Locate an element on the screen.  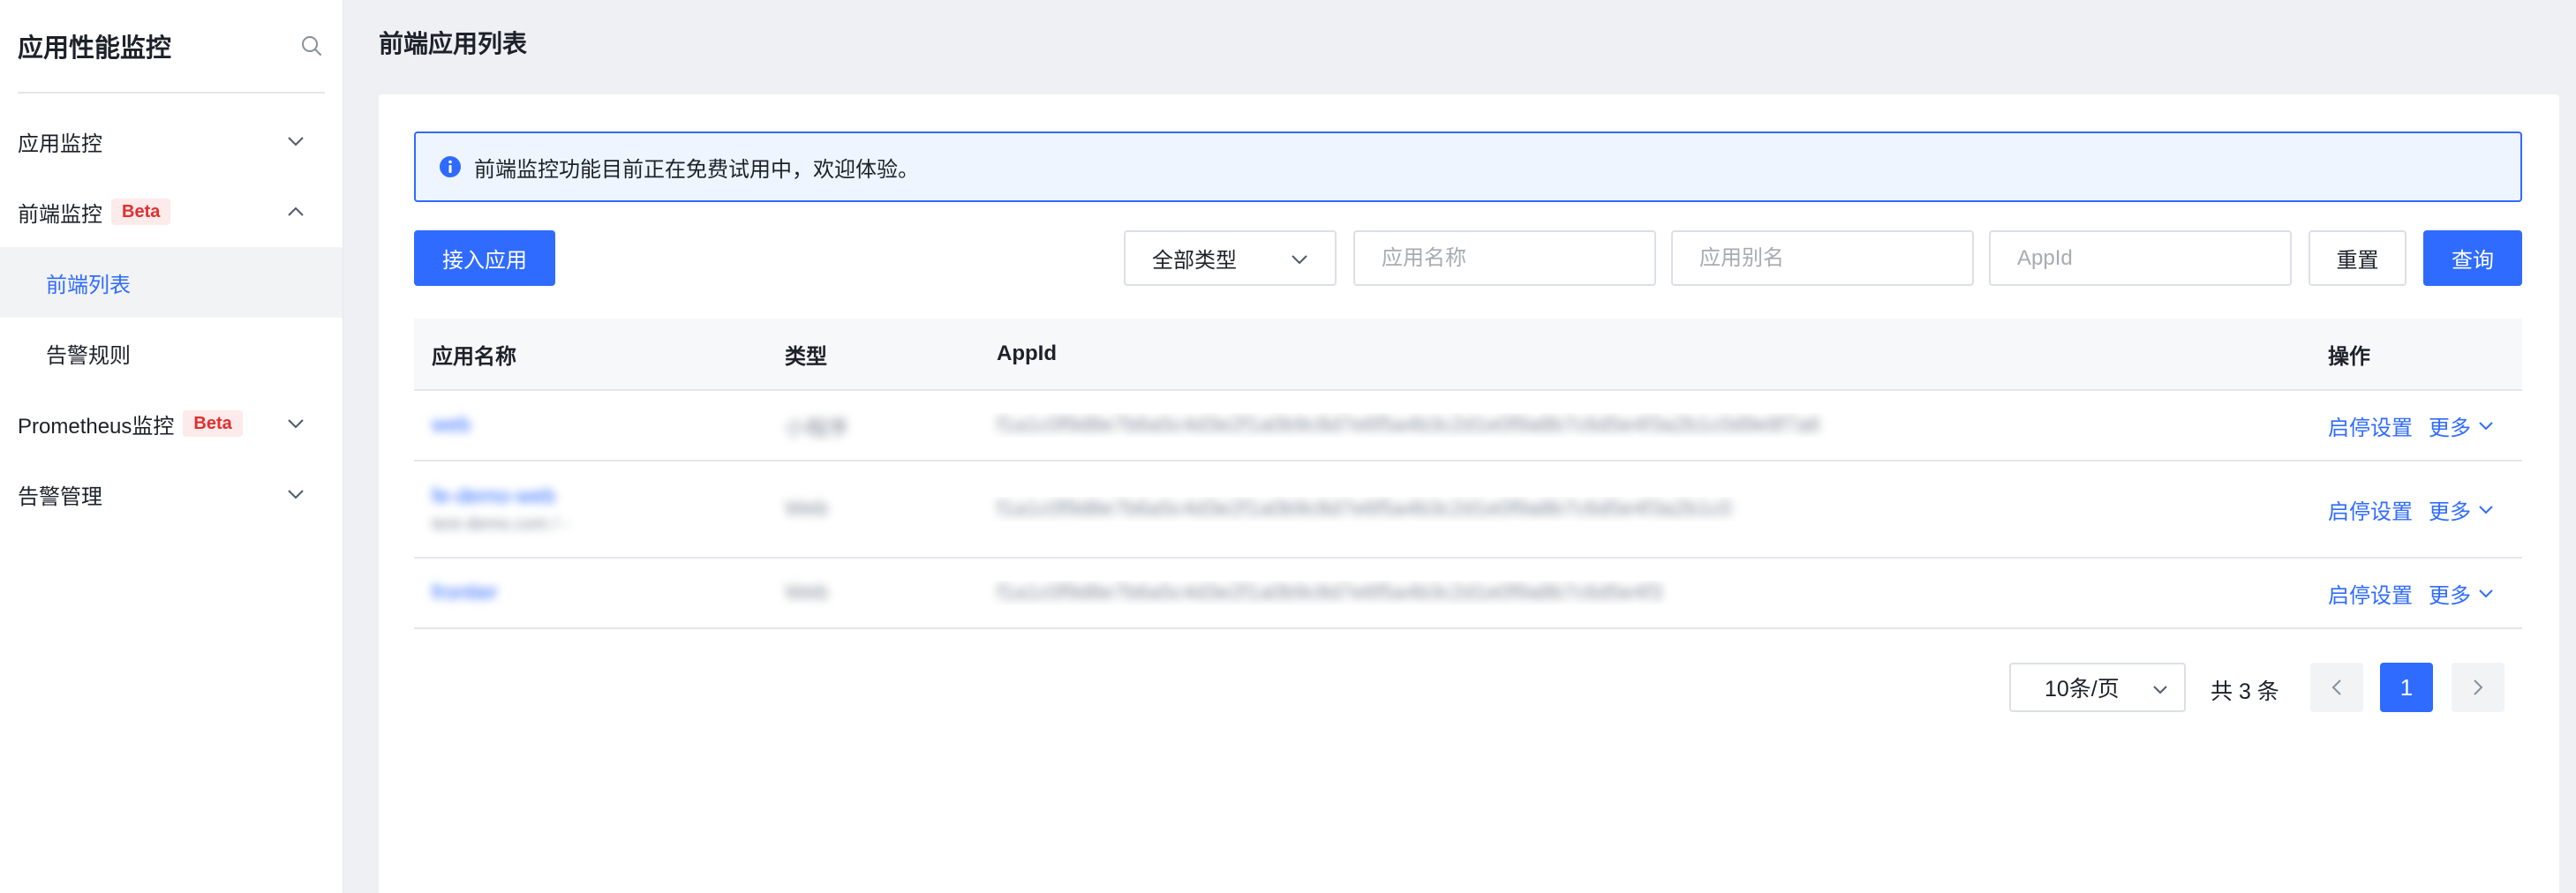
sidebar-item-label: 告警管理 is located at coordinates (60, 497).